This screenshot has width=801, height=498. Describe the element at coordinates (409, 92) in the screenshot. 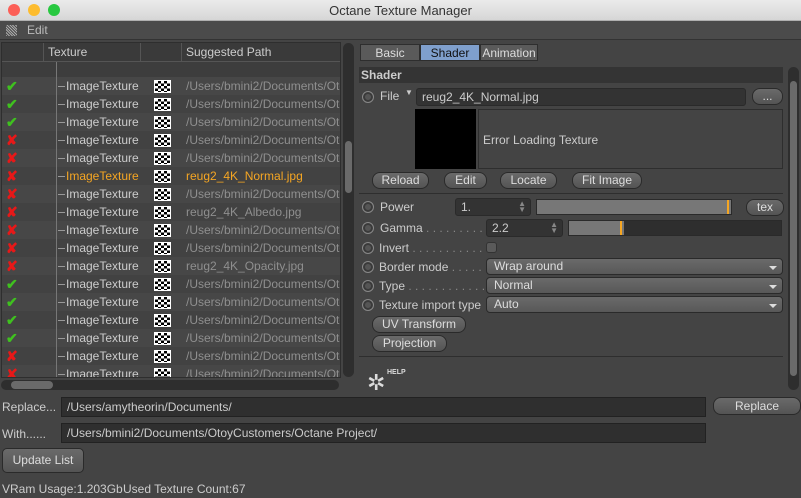

I see `caret-down-icon: ▼` at that location.